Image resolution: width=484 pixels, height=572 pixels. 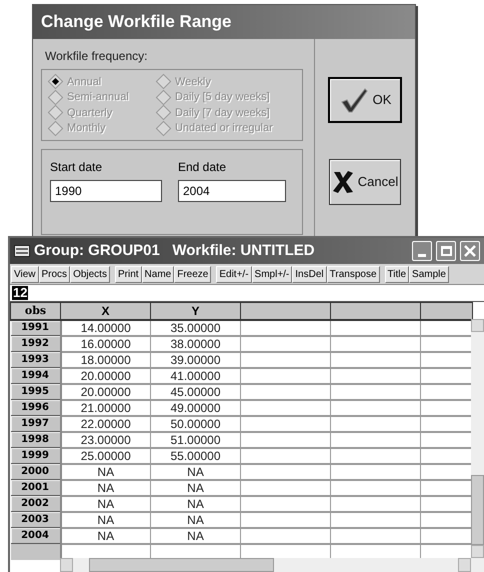 I want to click on row-header: 1996, so click(x=35, y=408).